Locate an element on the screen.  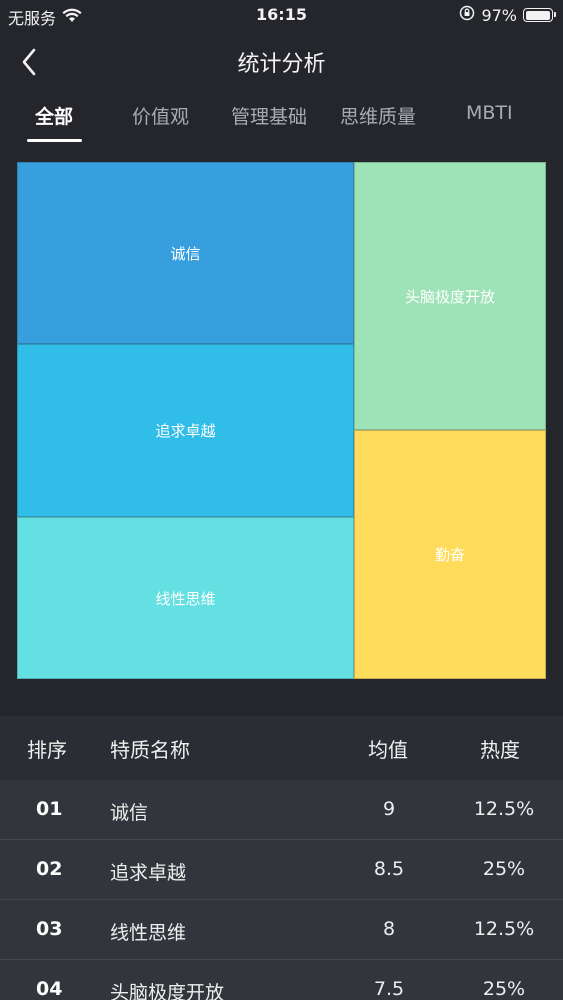
treemap-cell-label: 勤奋 is located at coordinates (449, 555).